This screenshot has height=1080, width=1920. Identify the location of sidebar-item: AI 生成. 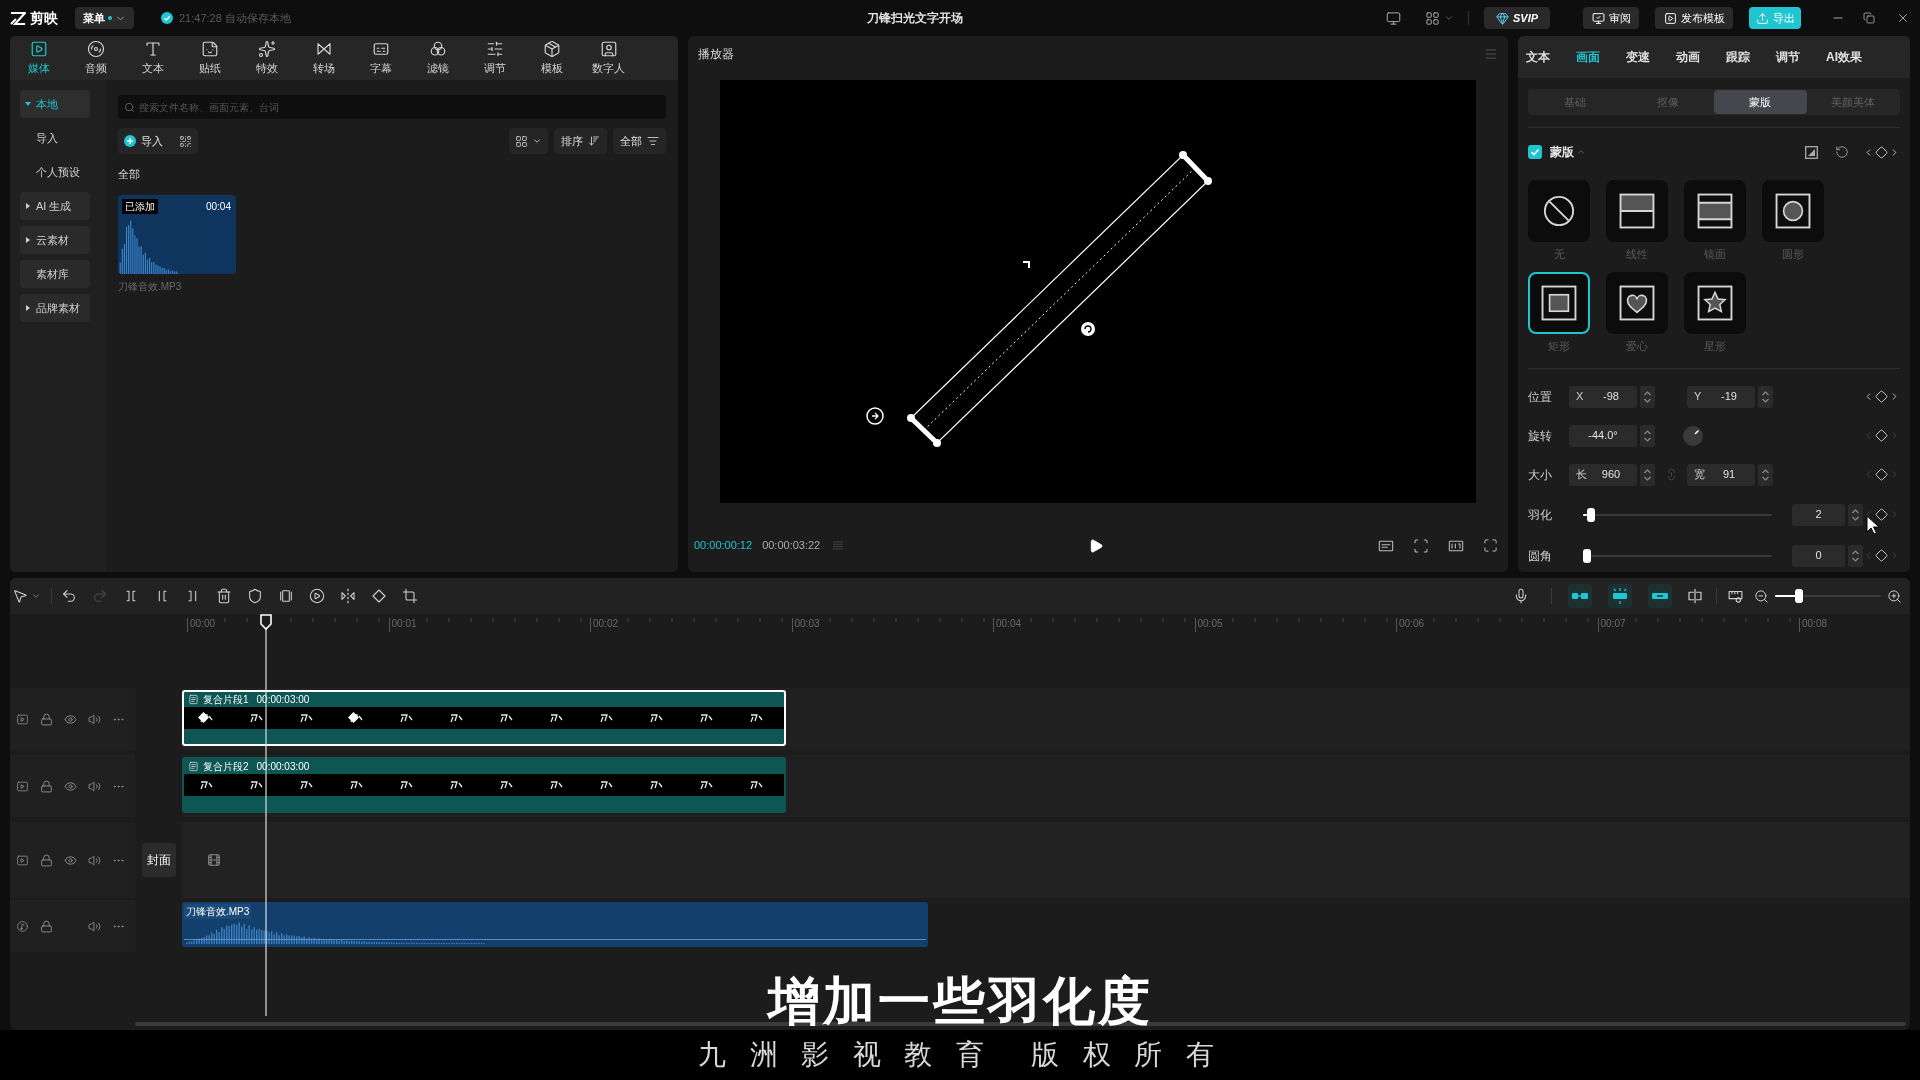
(55, 206).